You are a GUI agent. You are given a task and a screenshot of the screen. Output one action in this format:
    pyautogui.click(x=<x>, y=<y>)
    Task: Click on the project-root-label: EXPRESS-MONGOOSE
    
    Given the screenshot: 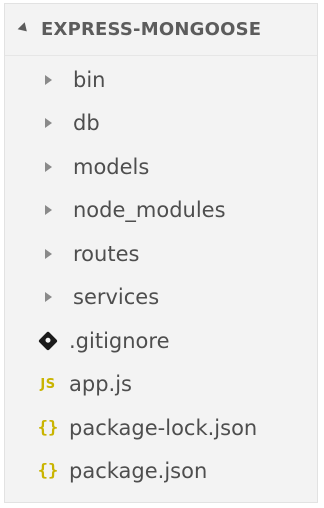 What is the action you would take?
    pyautogui.click(x=151, y=29)
    